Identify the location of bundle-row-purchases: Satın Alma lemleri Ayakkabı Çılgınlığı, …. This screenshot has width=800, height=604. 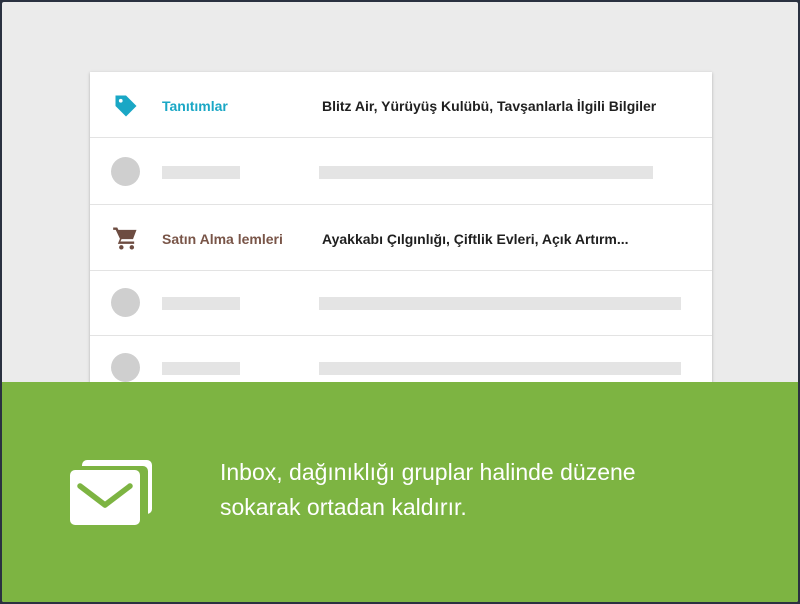
(401, 238).